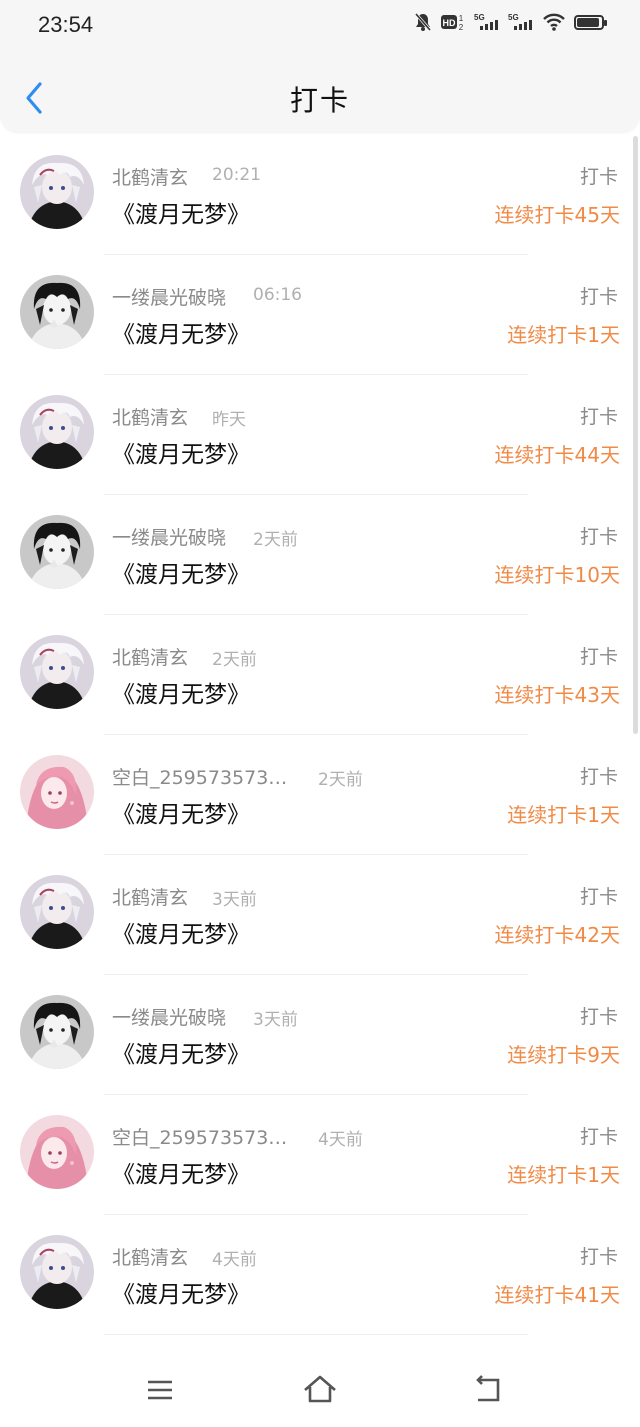  Describe the element at coordinates (229, 420) in the screenshot. I see `post-time: 昨天` at that location.